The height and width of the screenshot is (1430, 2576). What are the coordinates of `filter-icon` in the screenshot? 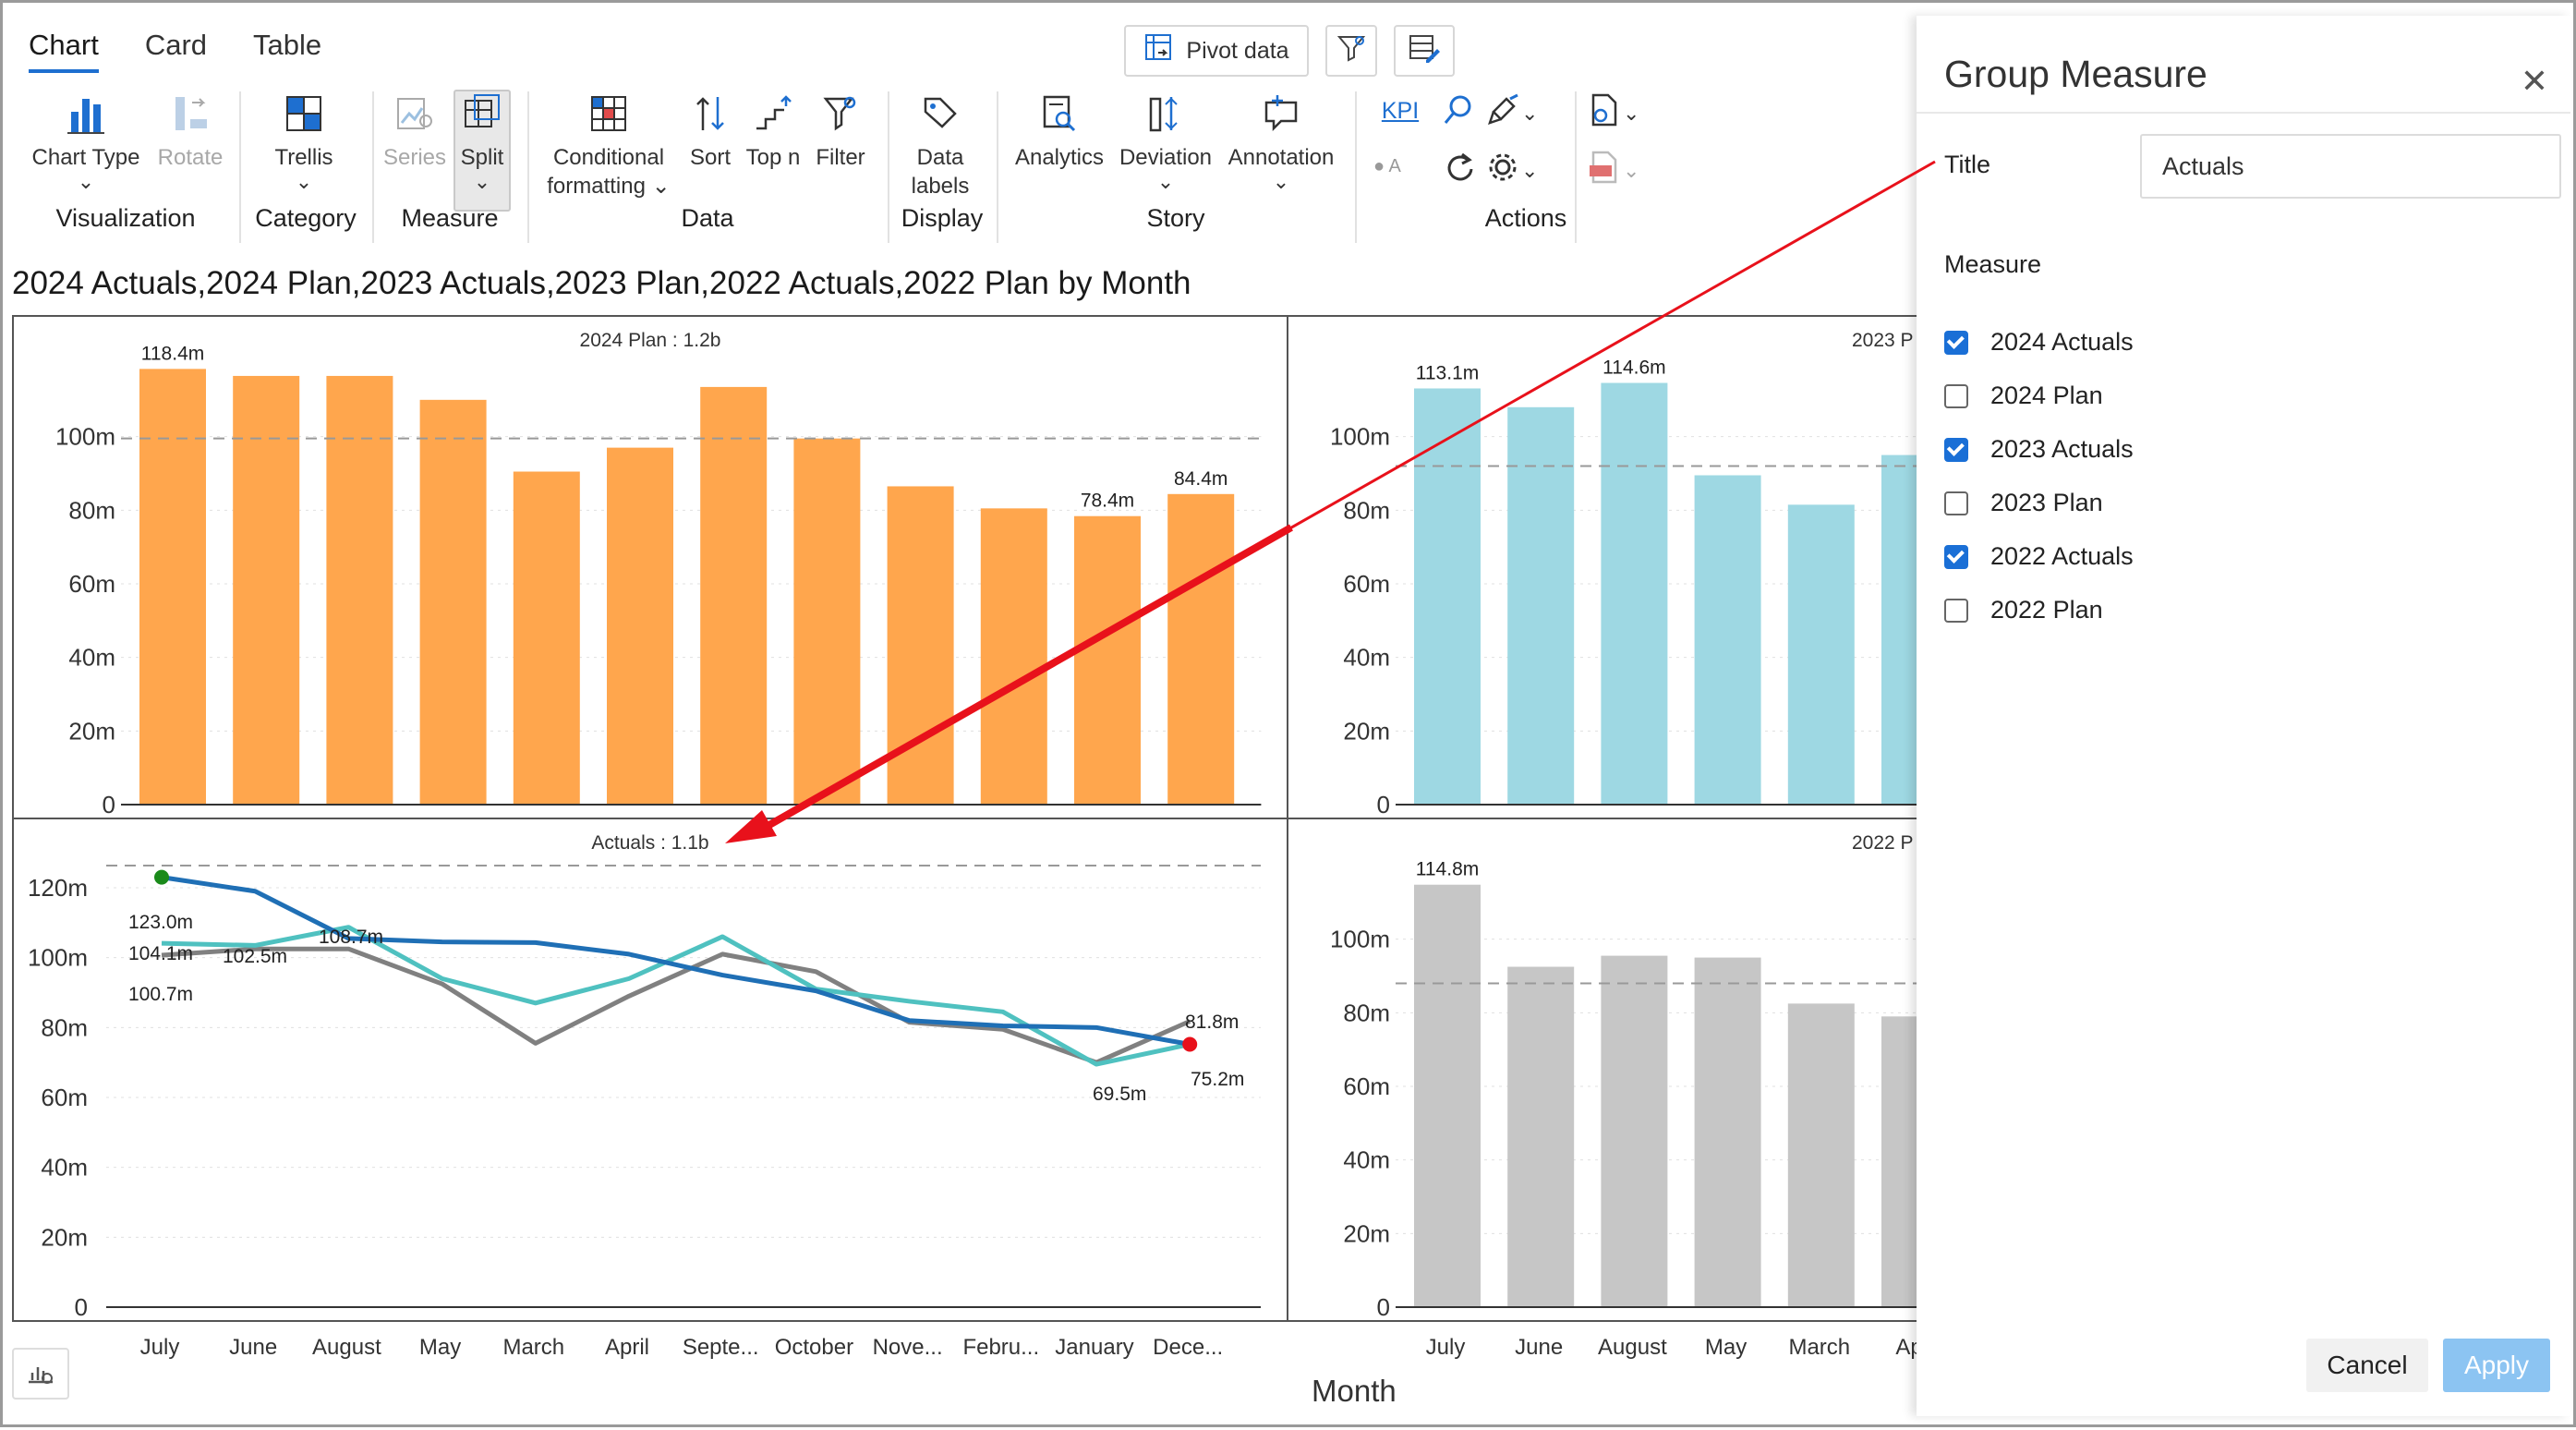 It's located at (840, 114).